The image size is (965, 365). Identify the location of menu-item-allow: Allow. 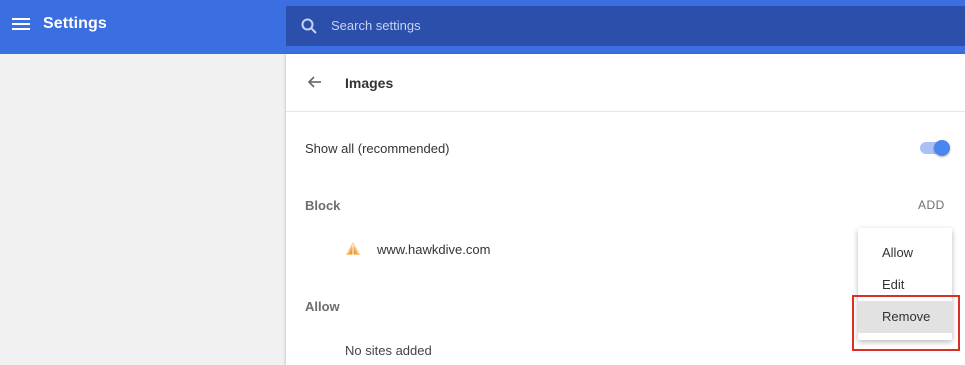
(905, 253).